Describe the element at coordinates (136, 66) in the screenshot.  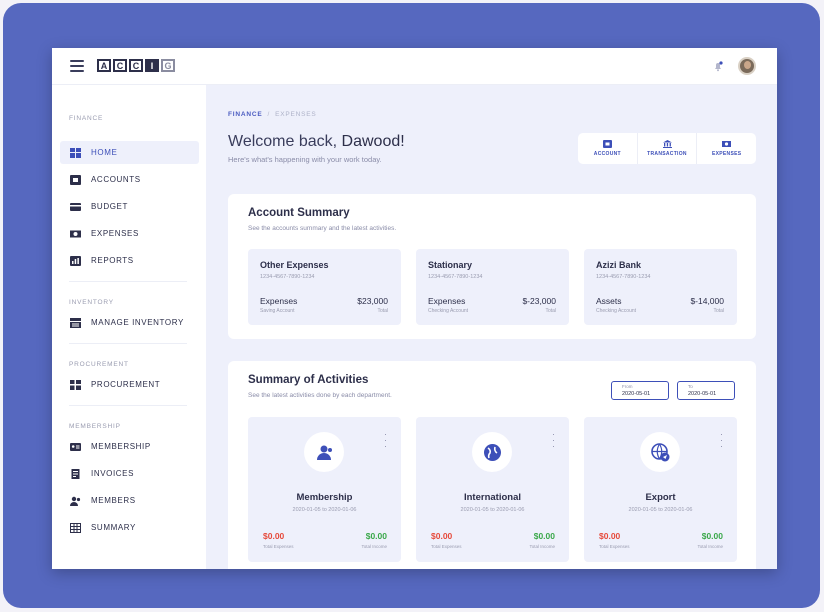
I see `logo: A C C I G` at that location.